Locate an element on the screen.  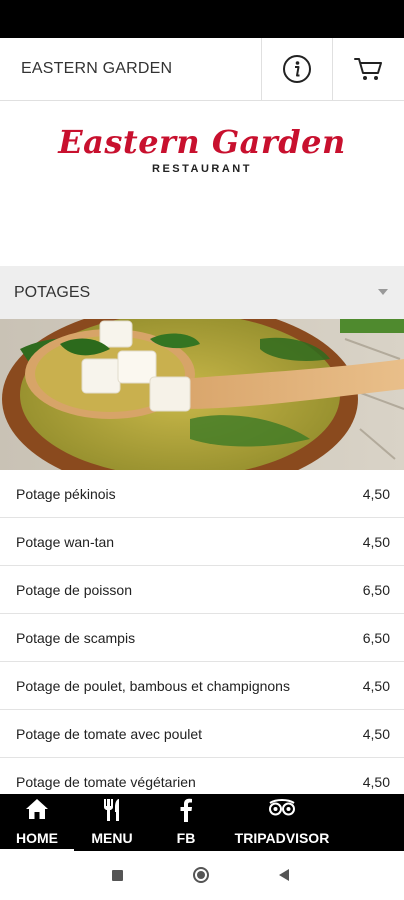
utensils-icon is located at coordinates (111, 810).